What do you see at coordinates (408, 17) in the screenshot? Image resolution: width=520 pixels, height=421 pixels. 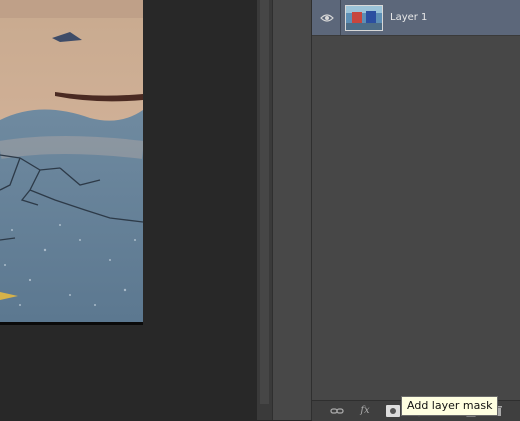 I see `layer-name: Layer 1` at bounding box center [408, 17].